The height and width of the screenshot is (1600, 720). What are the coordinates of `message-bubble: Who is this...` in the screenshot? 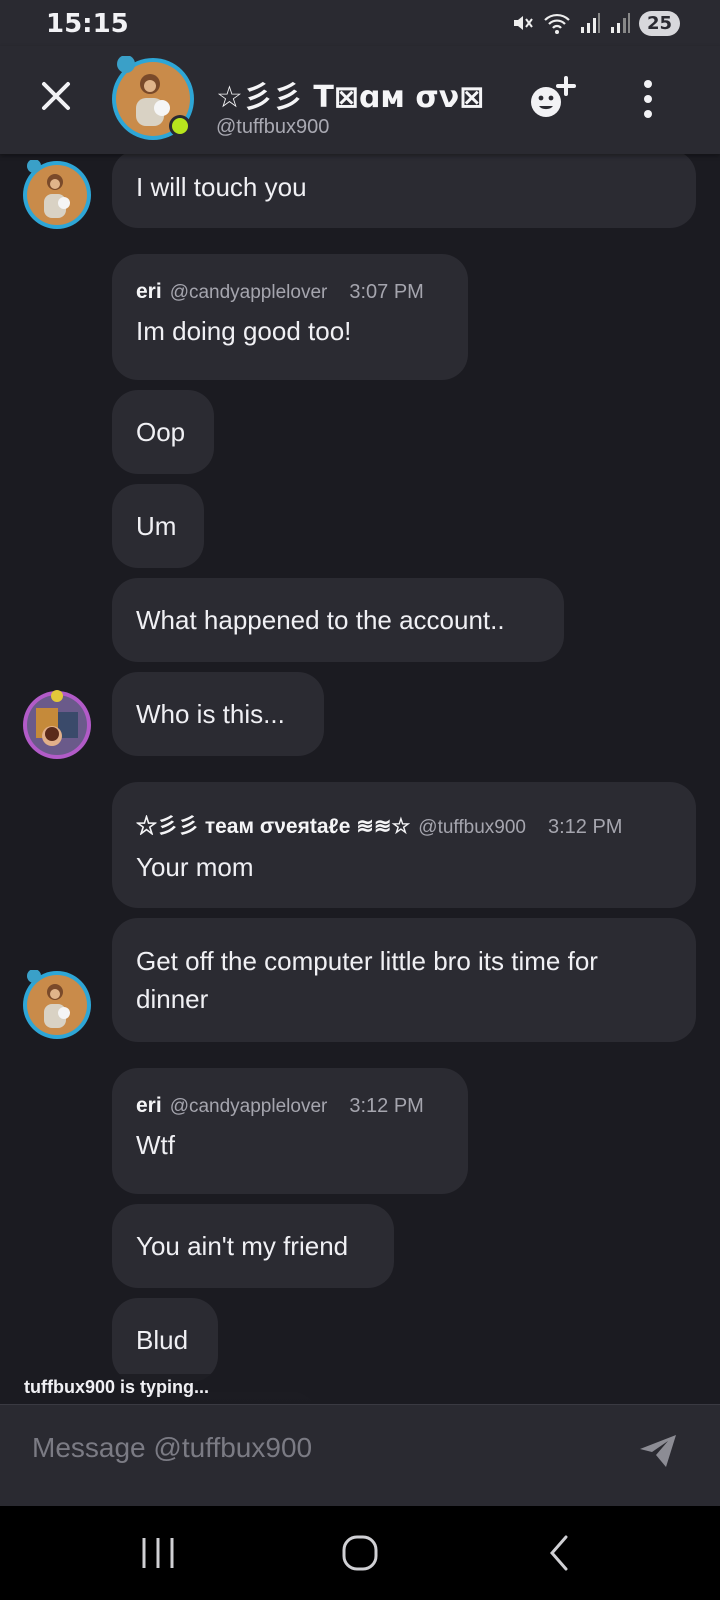 It's located at (218, 714).